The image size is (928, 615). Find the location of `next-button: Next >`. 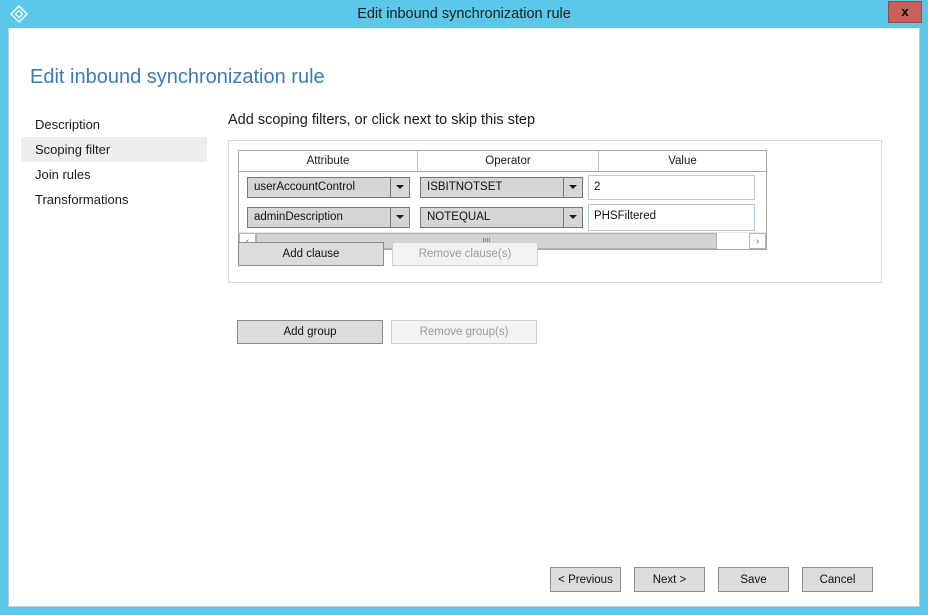

next-button: Next > is located at coordinates (669, 579).